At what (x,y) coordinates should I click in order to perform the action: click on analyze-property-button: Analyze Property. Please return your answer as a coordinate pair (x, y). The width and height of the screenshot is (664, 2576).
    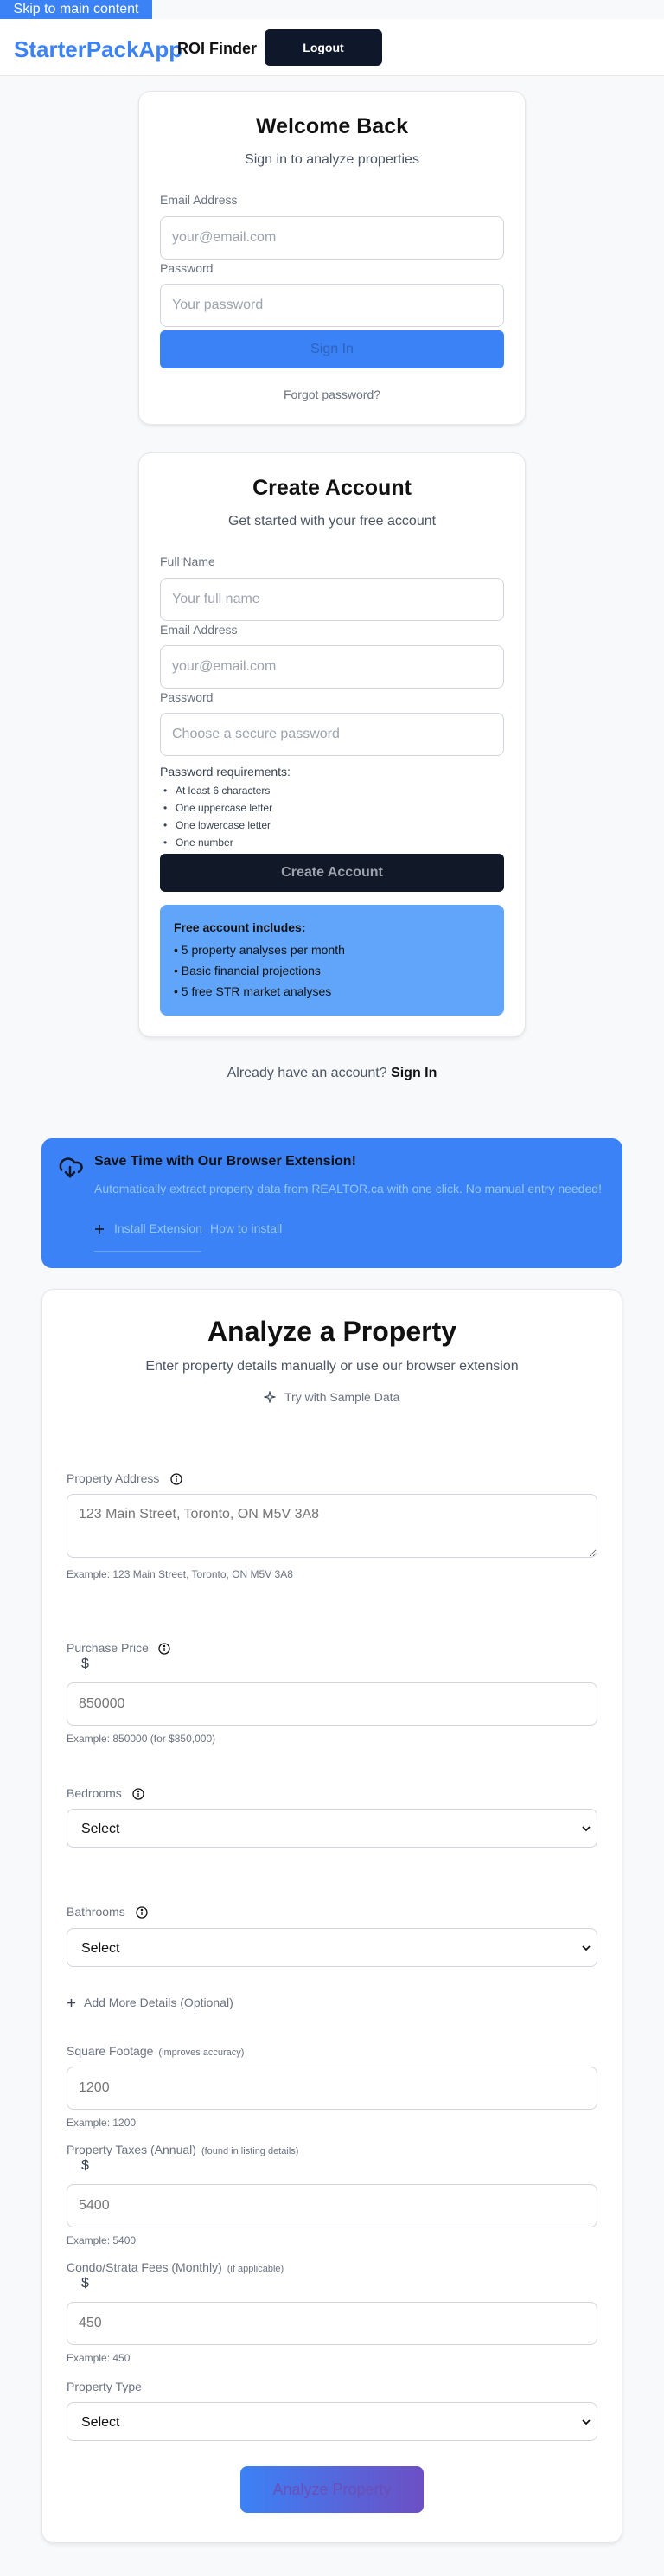
    Looking at the image, I should click on (332, 2489).